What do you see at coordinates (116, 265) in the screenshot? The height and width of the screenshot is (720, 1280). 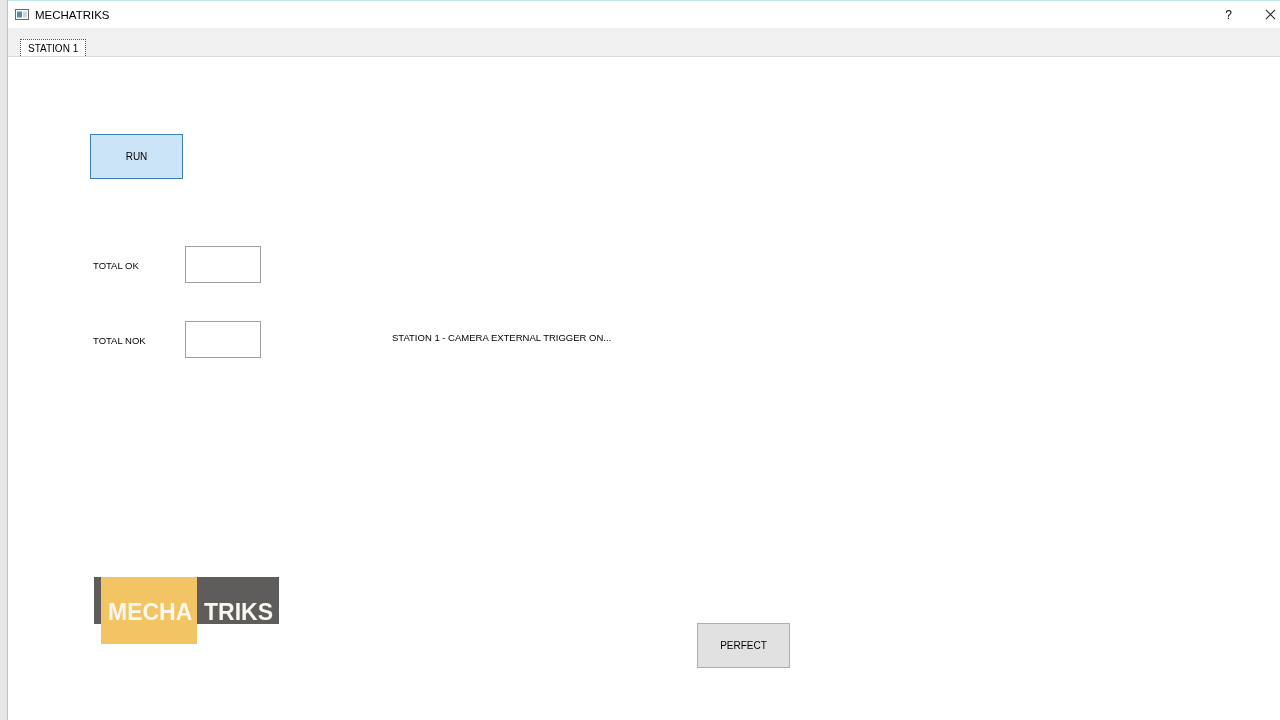 I see `counter-label: TOTAL OK` at bounding box center [116, 265].